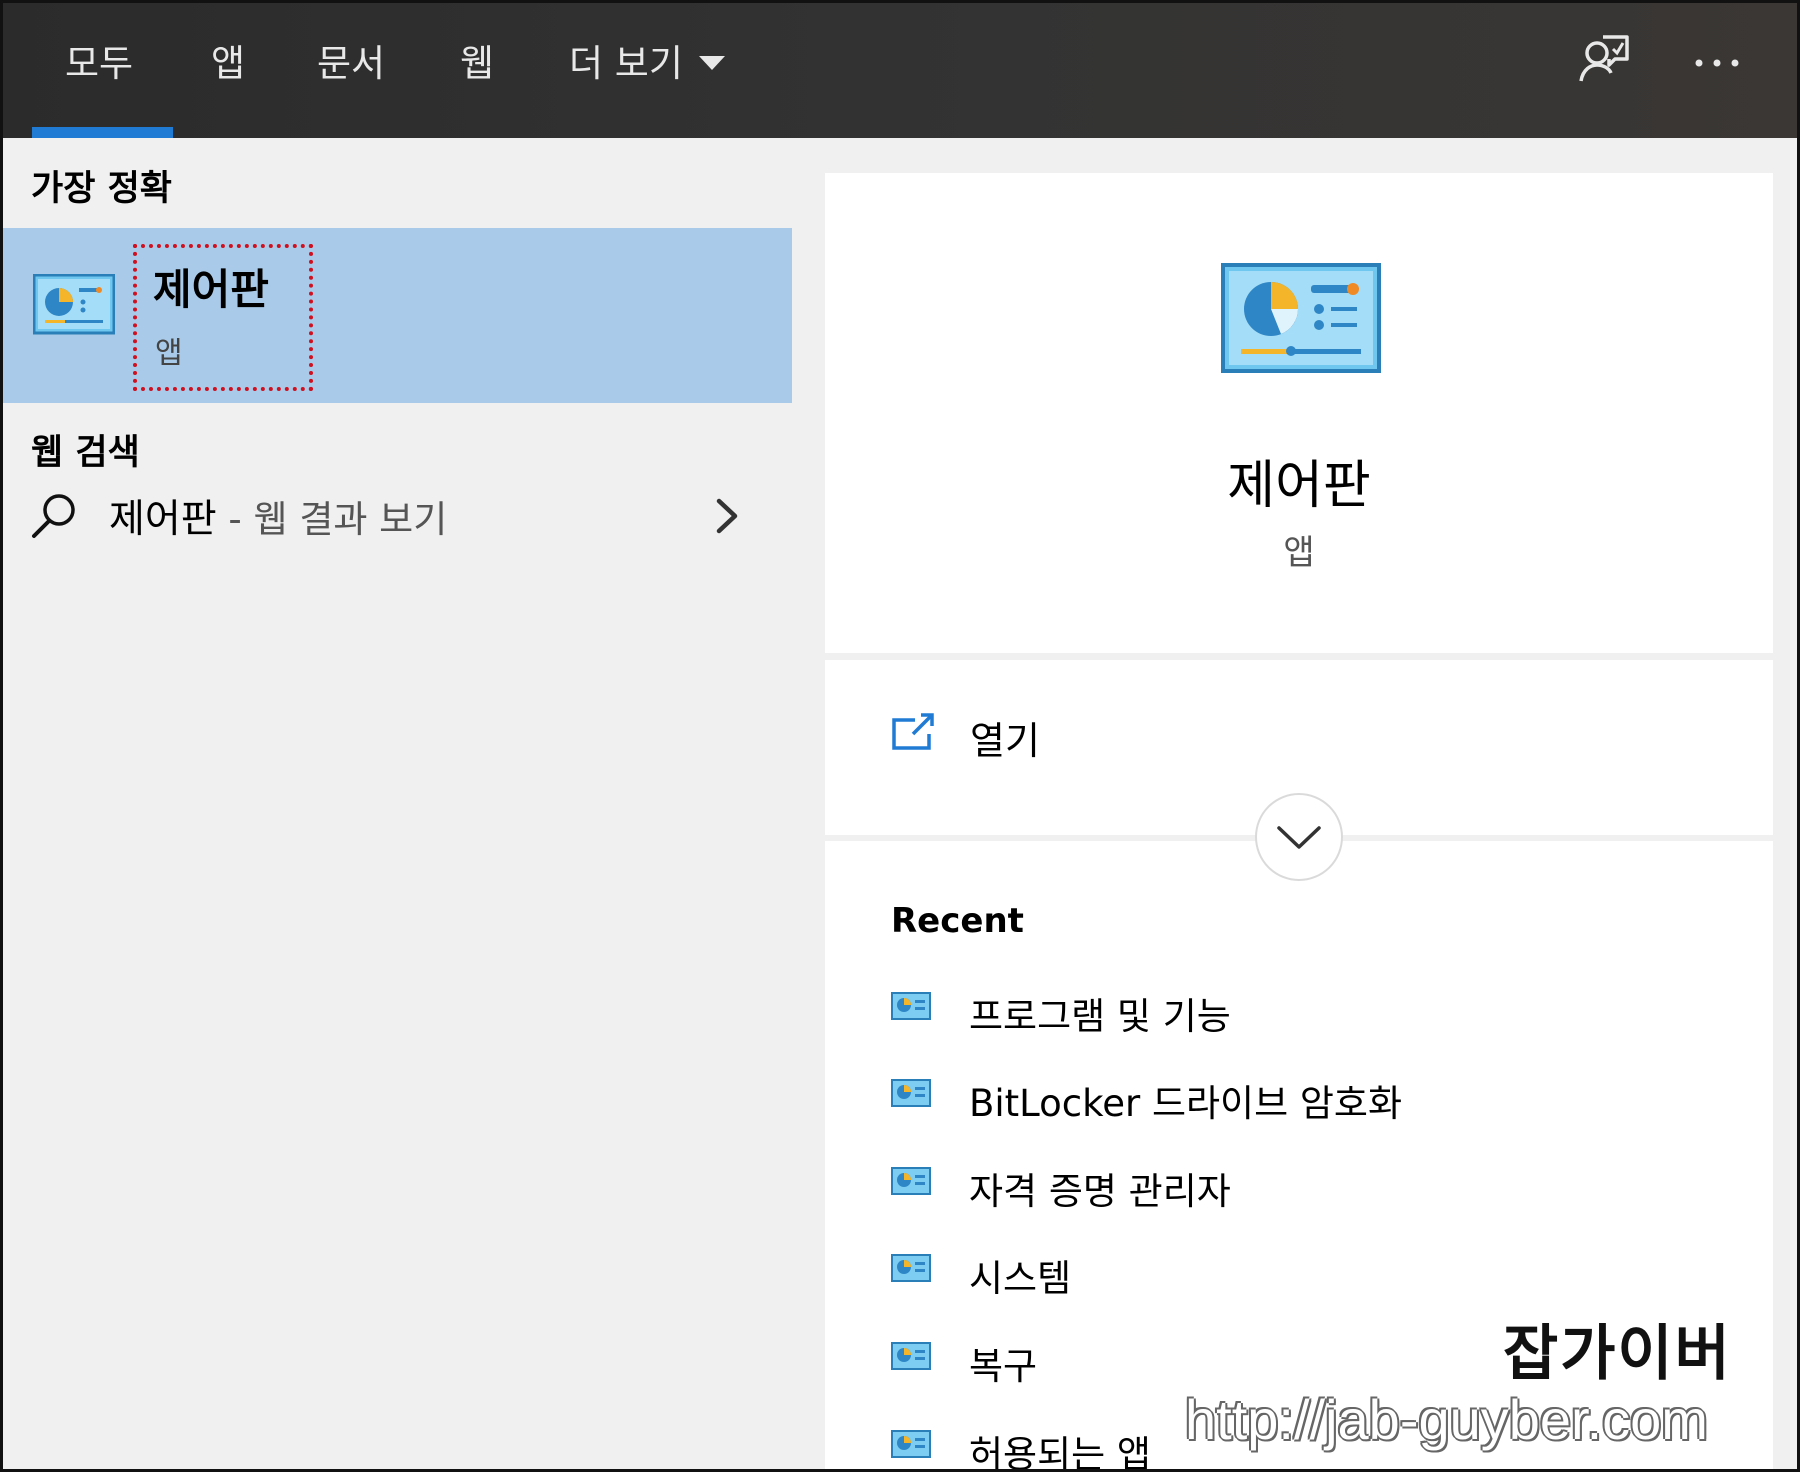 The width and height of the screenshot is (1800, 1472). Describe the element at coordinates (727, 516) in the screenshot. I see `chevron-right-icon` at that location.